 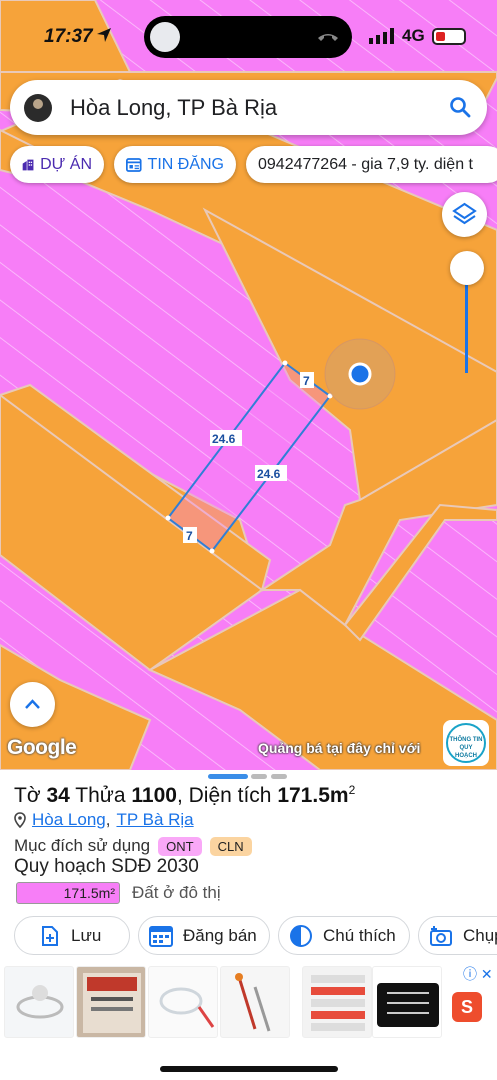 What do you see at coordinates (449, 36) in the screenshot?
I see `battery-icon` at bounding box center [449, 36].